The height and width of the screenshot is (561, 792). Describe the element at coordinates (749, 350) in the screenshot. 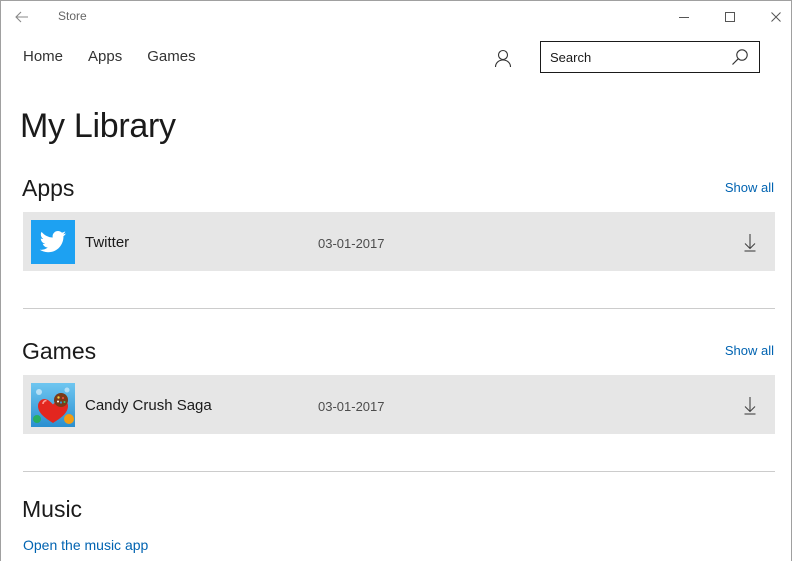

I see `games-show-all-link: Show all` at that location.